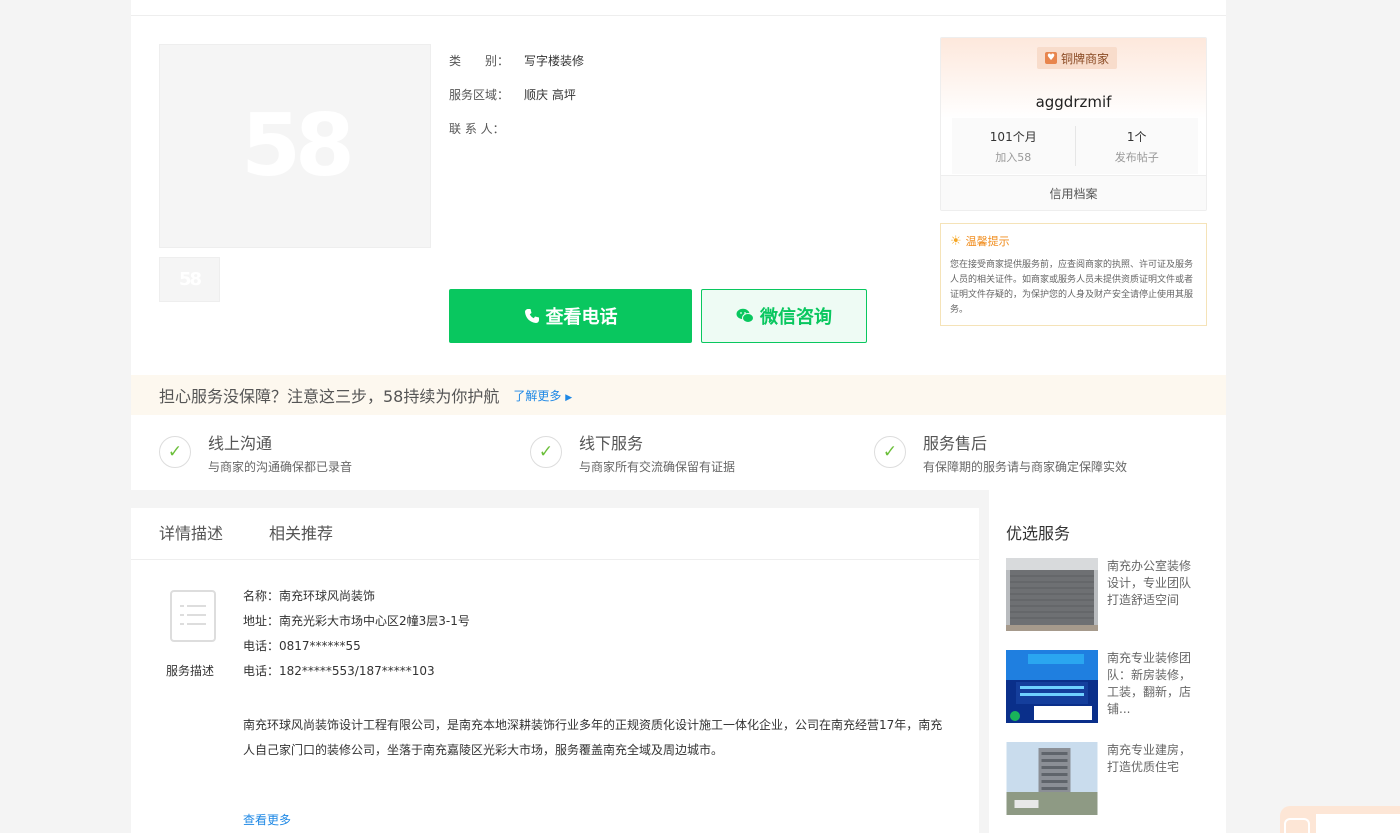  Describe the element at coordinates (479, 95) in the screenshot. I see `info-key: 服务区域：` at that location.